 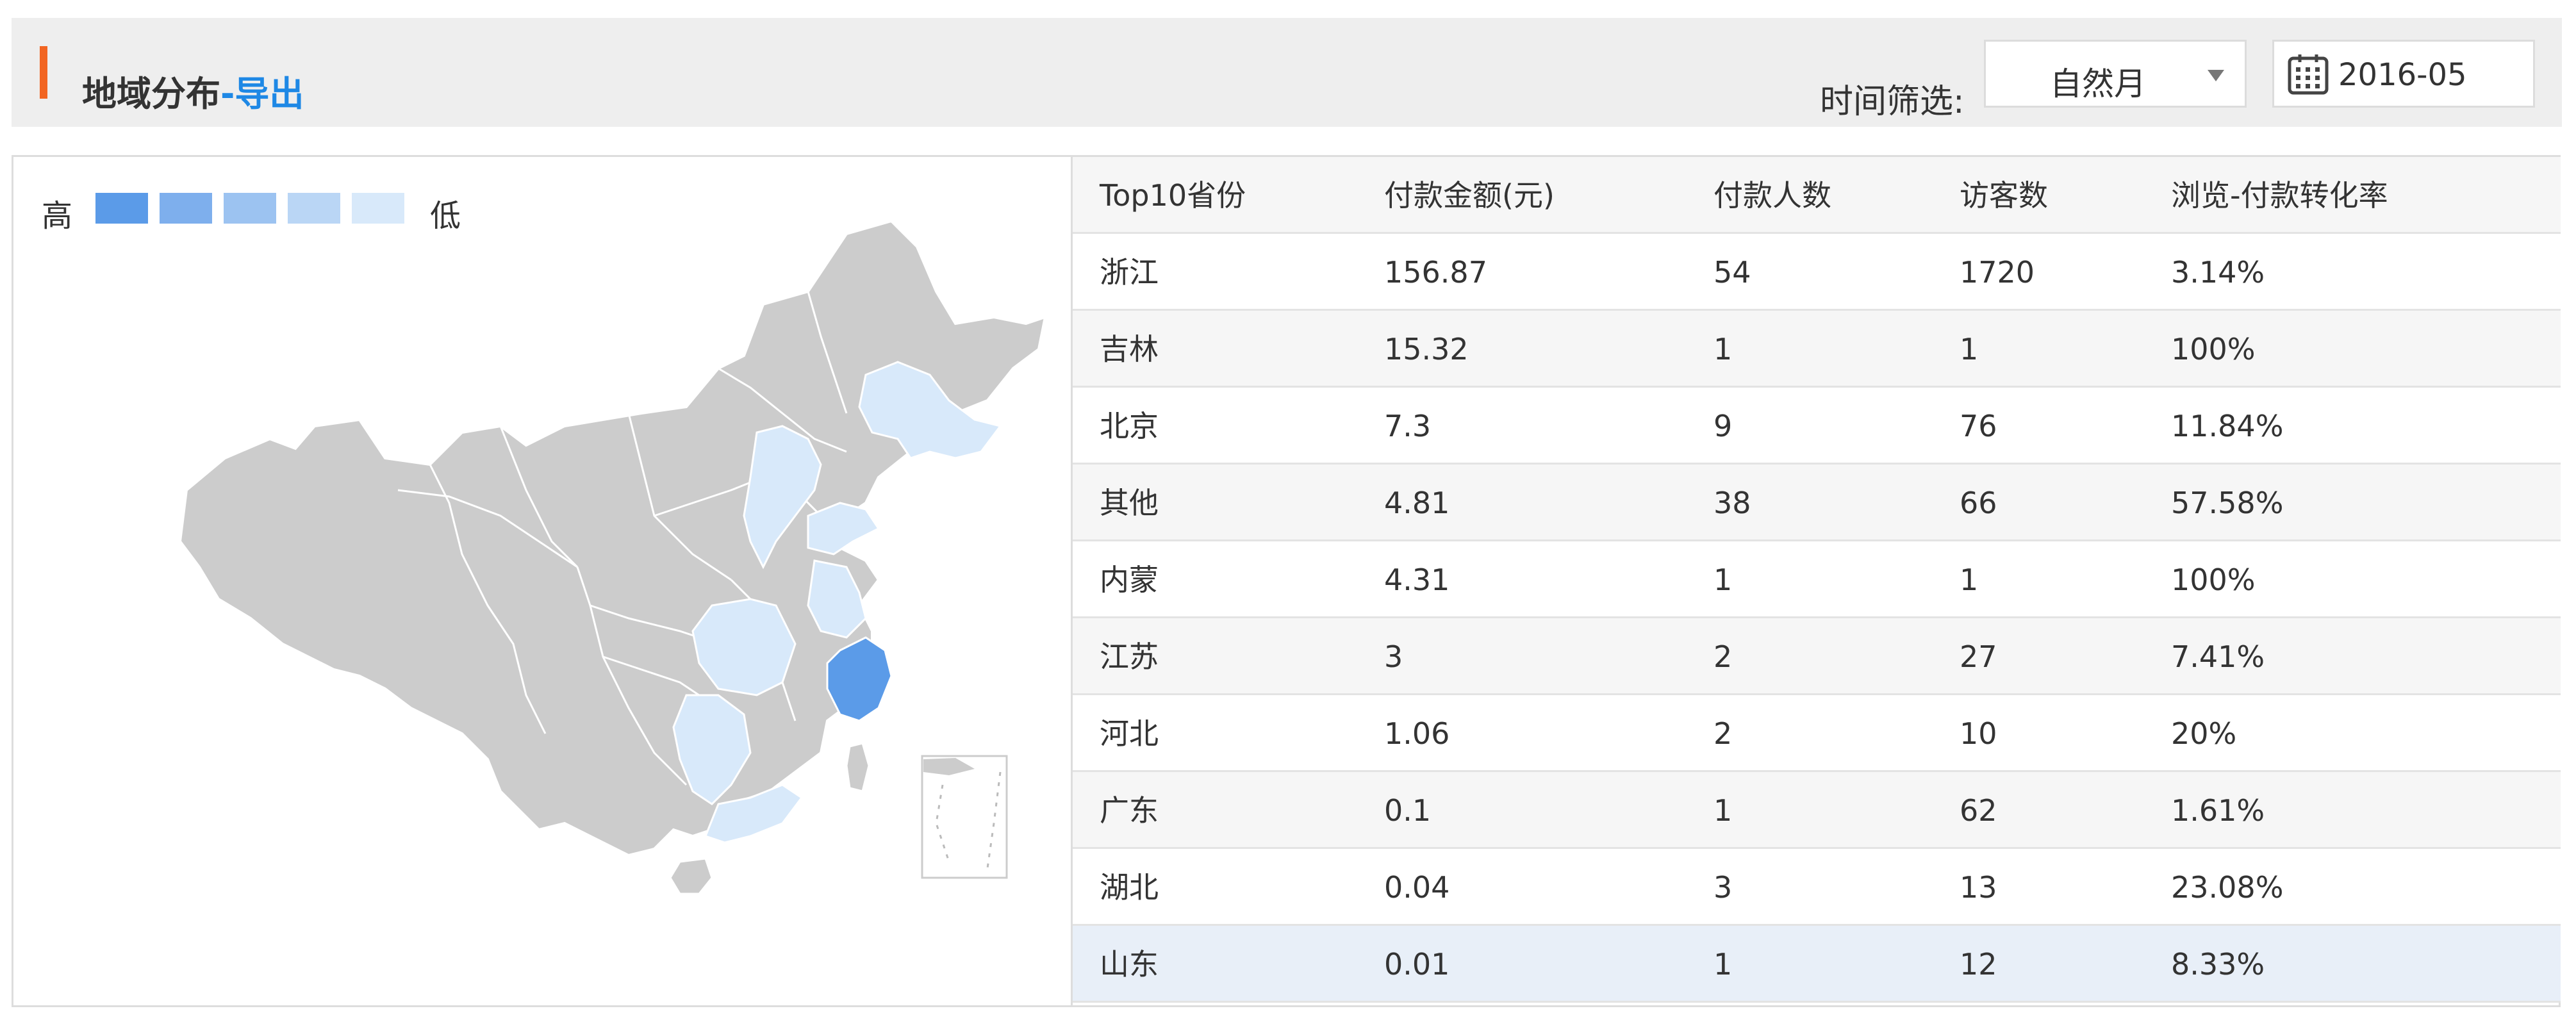 I want to click on cell-province: 湖北, so click(x=1129, y=888).